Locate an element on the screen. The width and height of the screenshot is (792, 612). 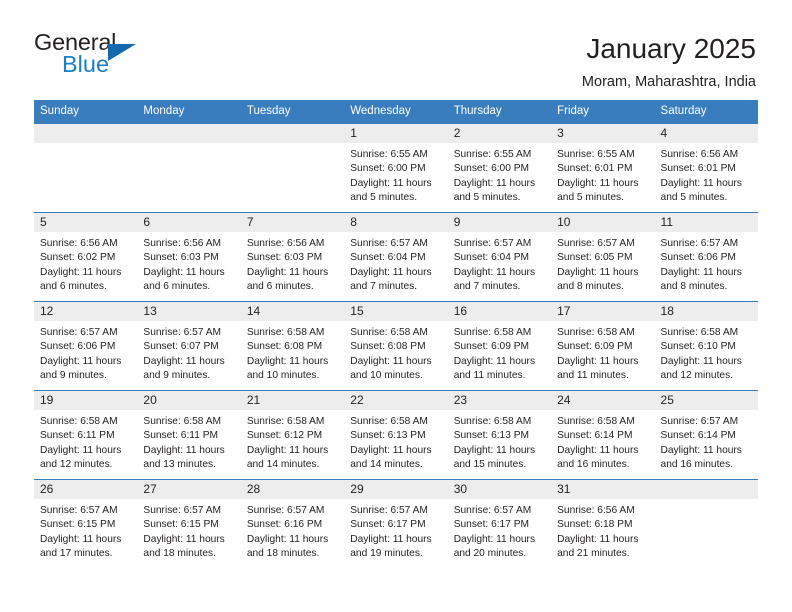
sunrise-text: Sunrise: 6:56 AM is located at coordinates (596, 510).